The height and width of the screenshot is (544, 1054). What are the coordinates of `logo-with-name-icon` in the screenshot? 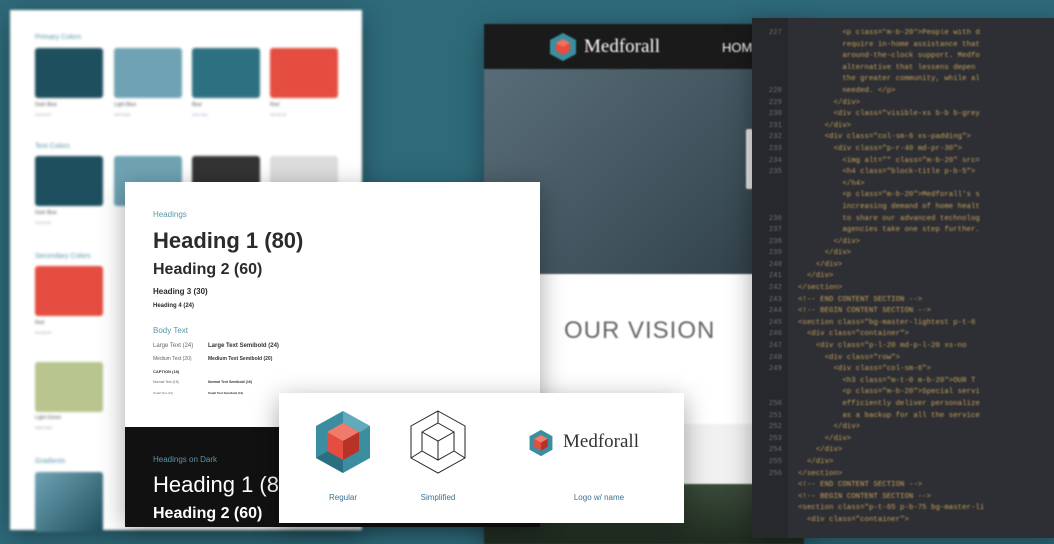 It's located at (541, 443).